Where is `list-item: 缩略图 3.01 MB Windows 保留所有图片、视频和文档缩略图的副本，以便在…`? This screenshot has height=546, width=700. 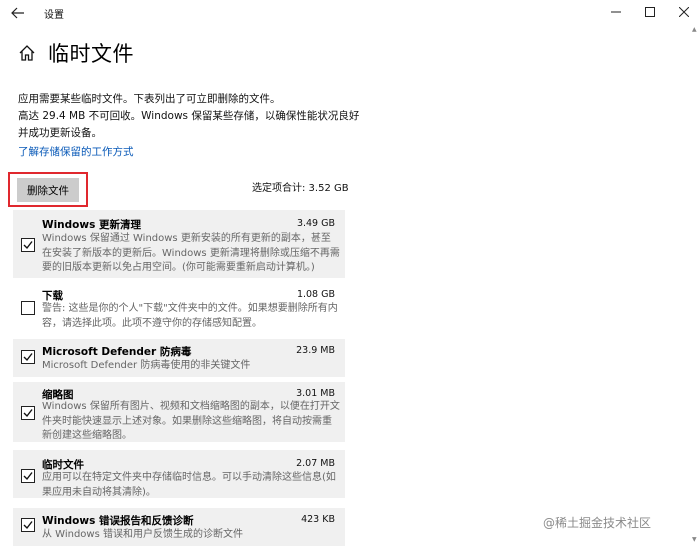
list-item: 缩略图 3.01 MB Windows 保留所有图片、视频和文档缩略图的副本，以便在… is located at coordinates (179, 412).